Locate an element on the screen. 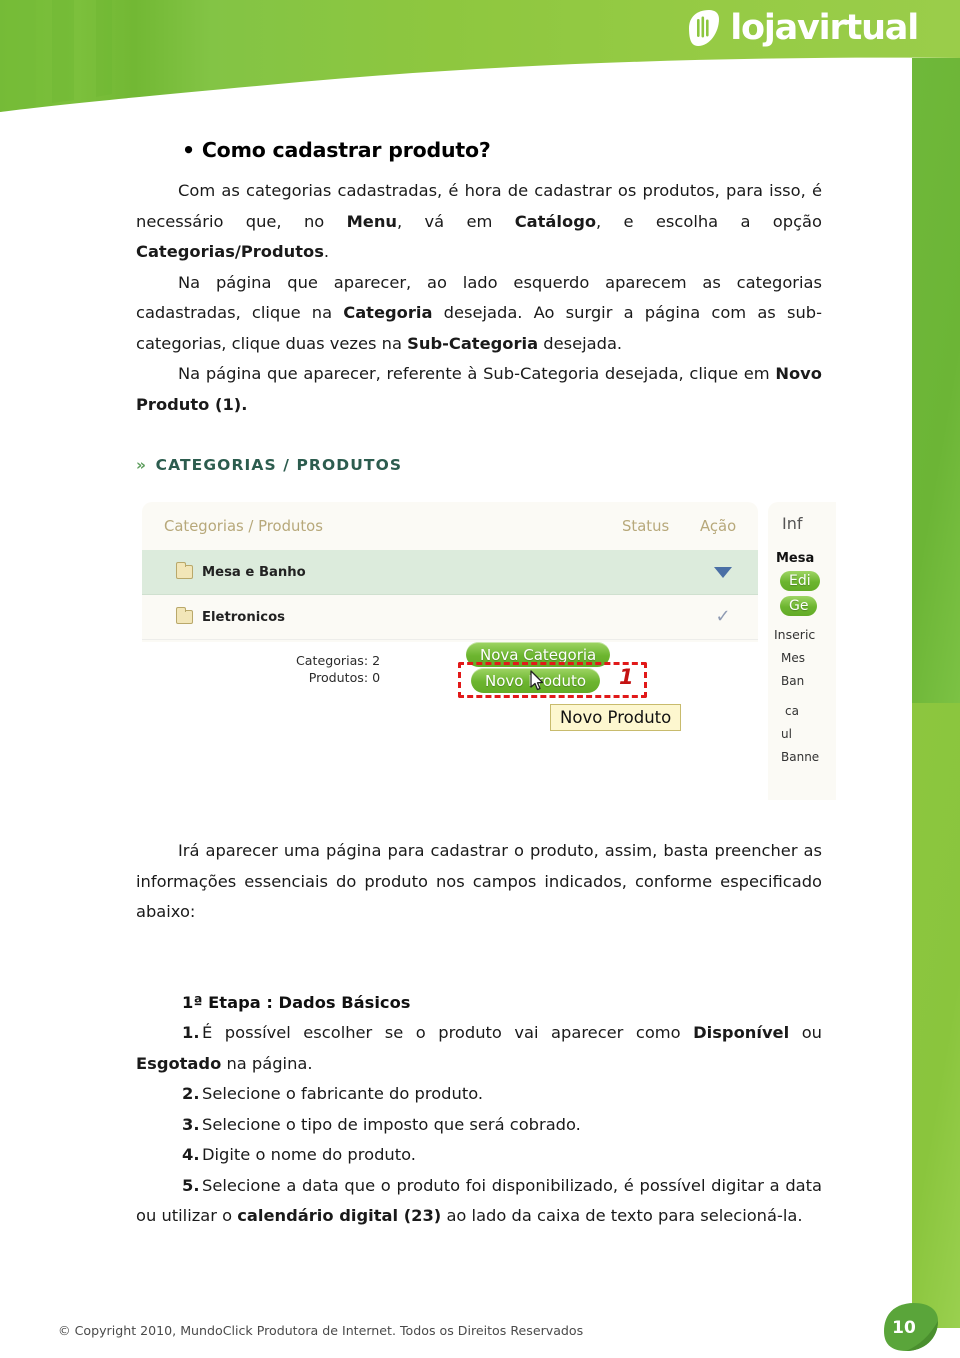 The image size is (960, 1358). list-item-bold-calendario: calendário digital (23) is located at coordinates (339, 1215).